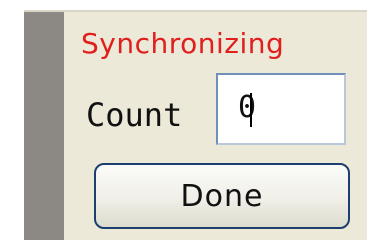 Image resolution: width=377 pixels, height=248 pixels. What do you see at coordinates (251, 110) in the screenshot?
I see `text-caret` at bounding box center [251, 110].